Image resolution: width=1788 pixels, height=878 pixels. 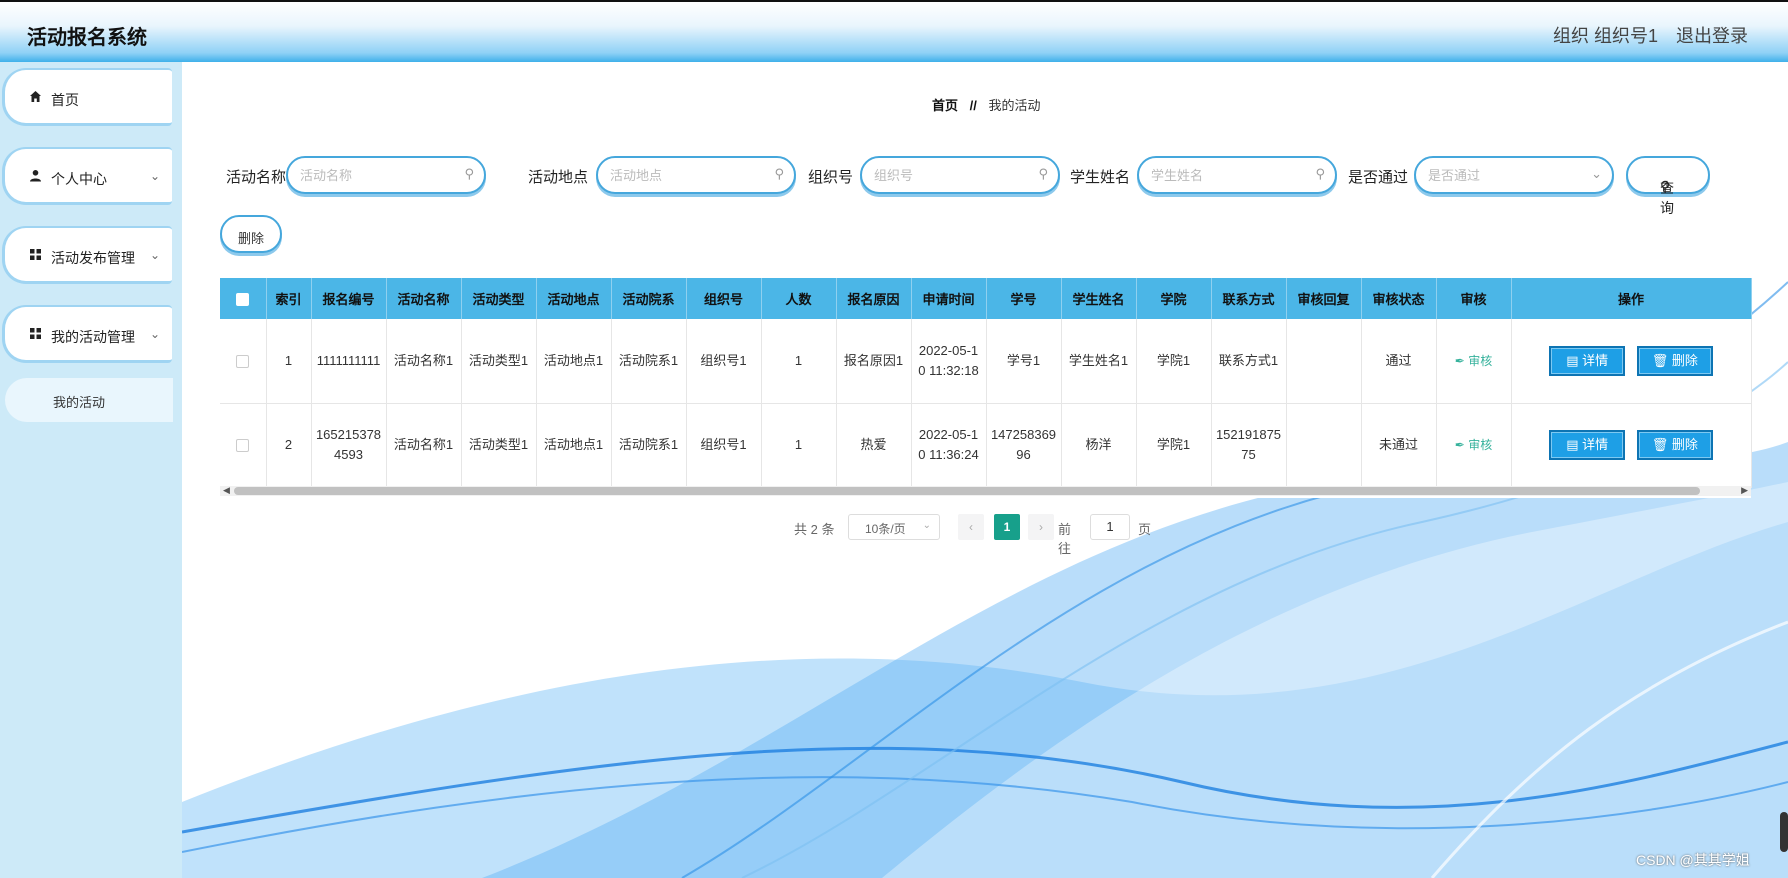 I want to click on trash-icon: 🗑, so click(x=1660, y=360).